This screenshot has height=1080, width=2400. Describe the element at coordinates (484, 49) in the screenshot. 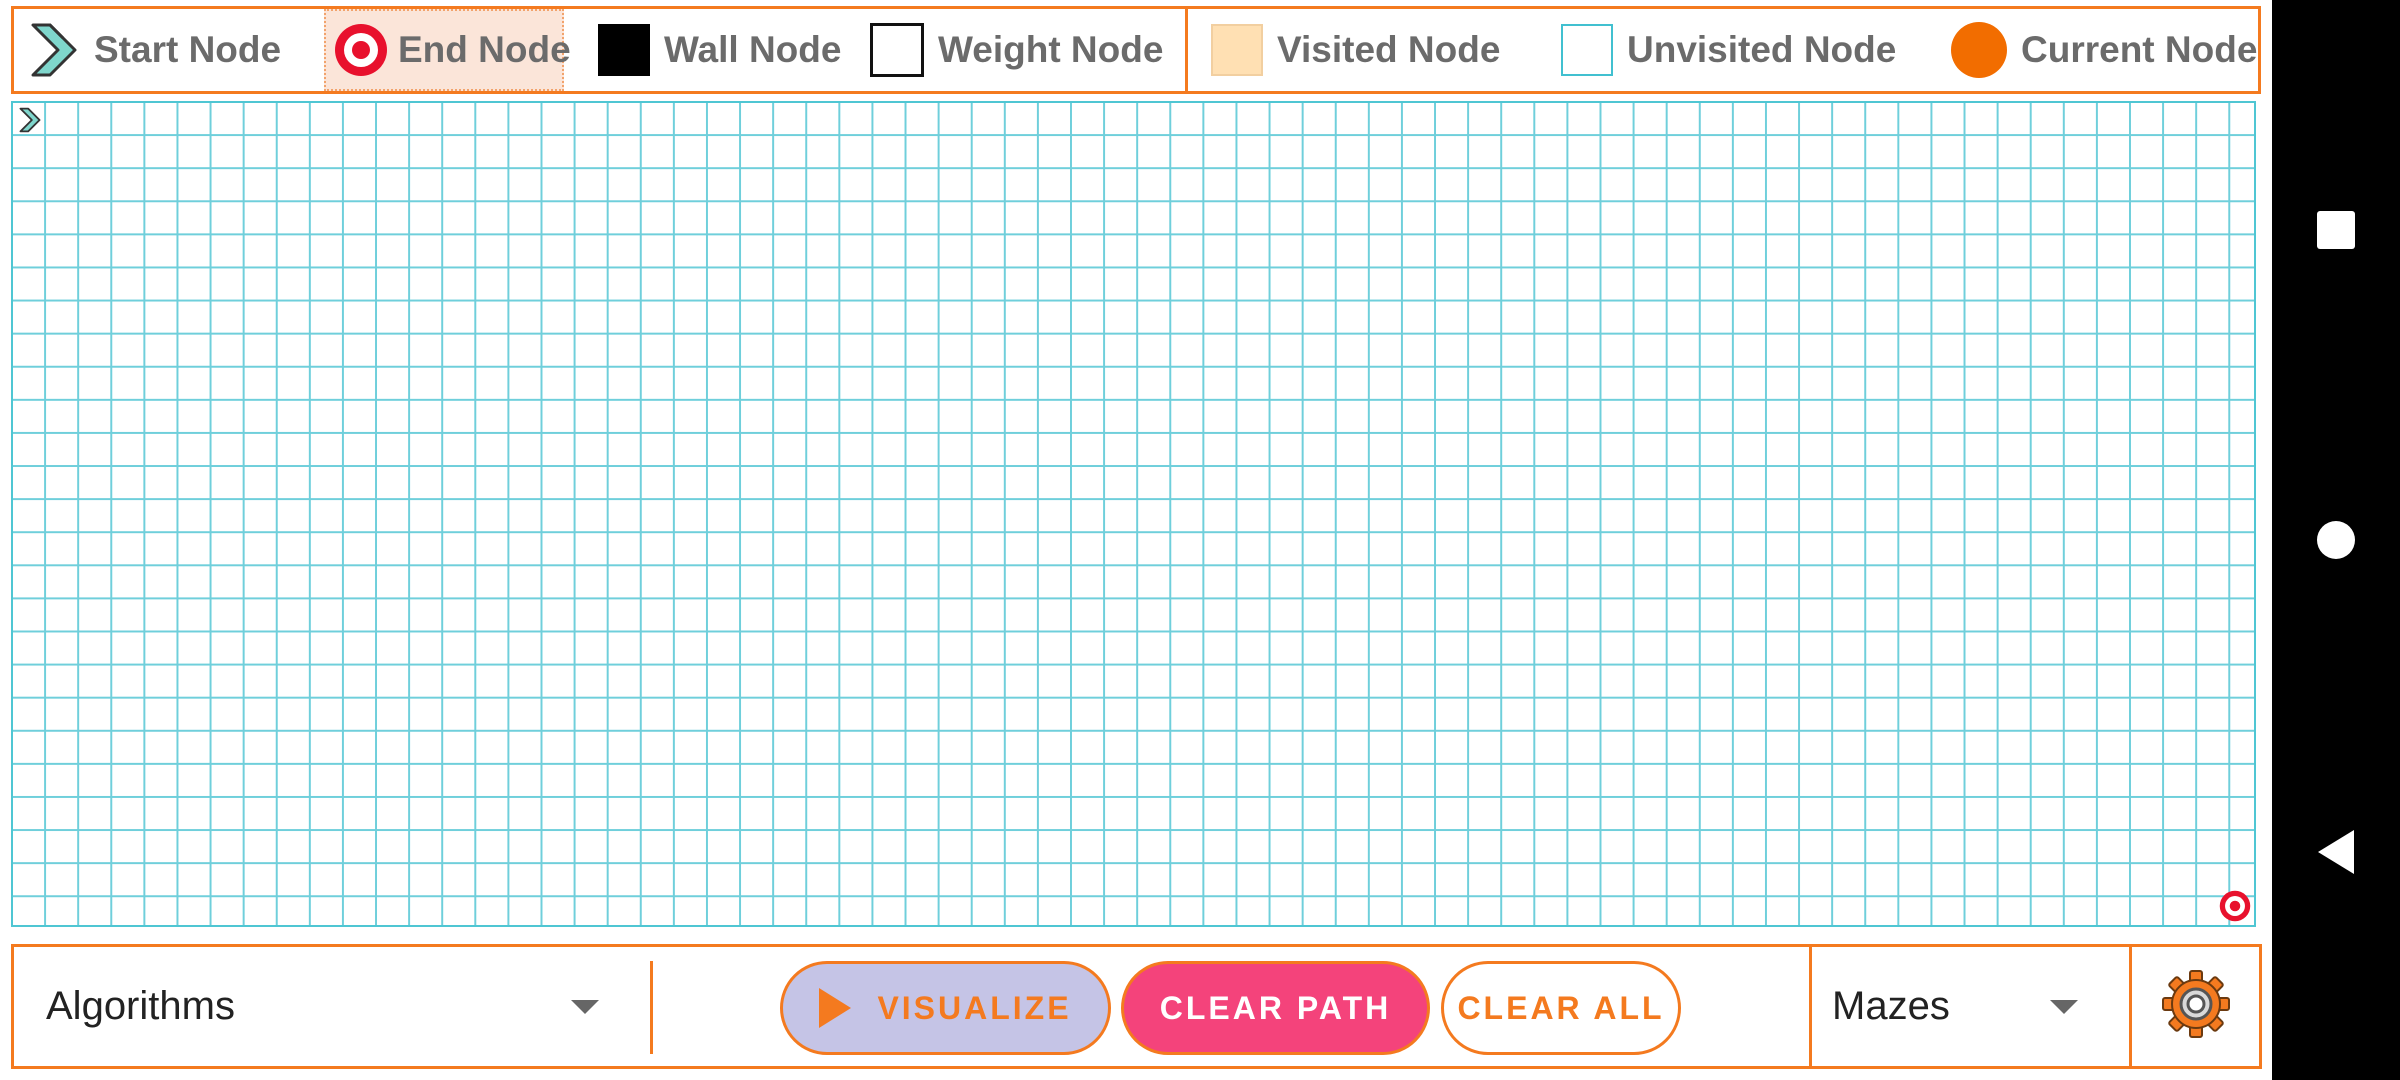

I see `legend-end-node-label: End Node` at that location.